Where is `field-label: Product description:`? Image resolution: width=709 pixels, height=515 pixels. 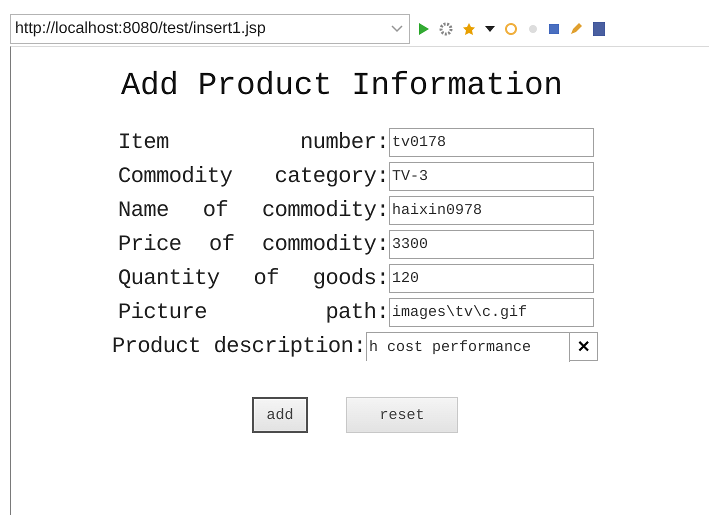
field-label: Product description: is located at coordinates (238, 346).